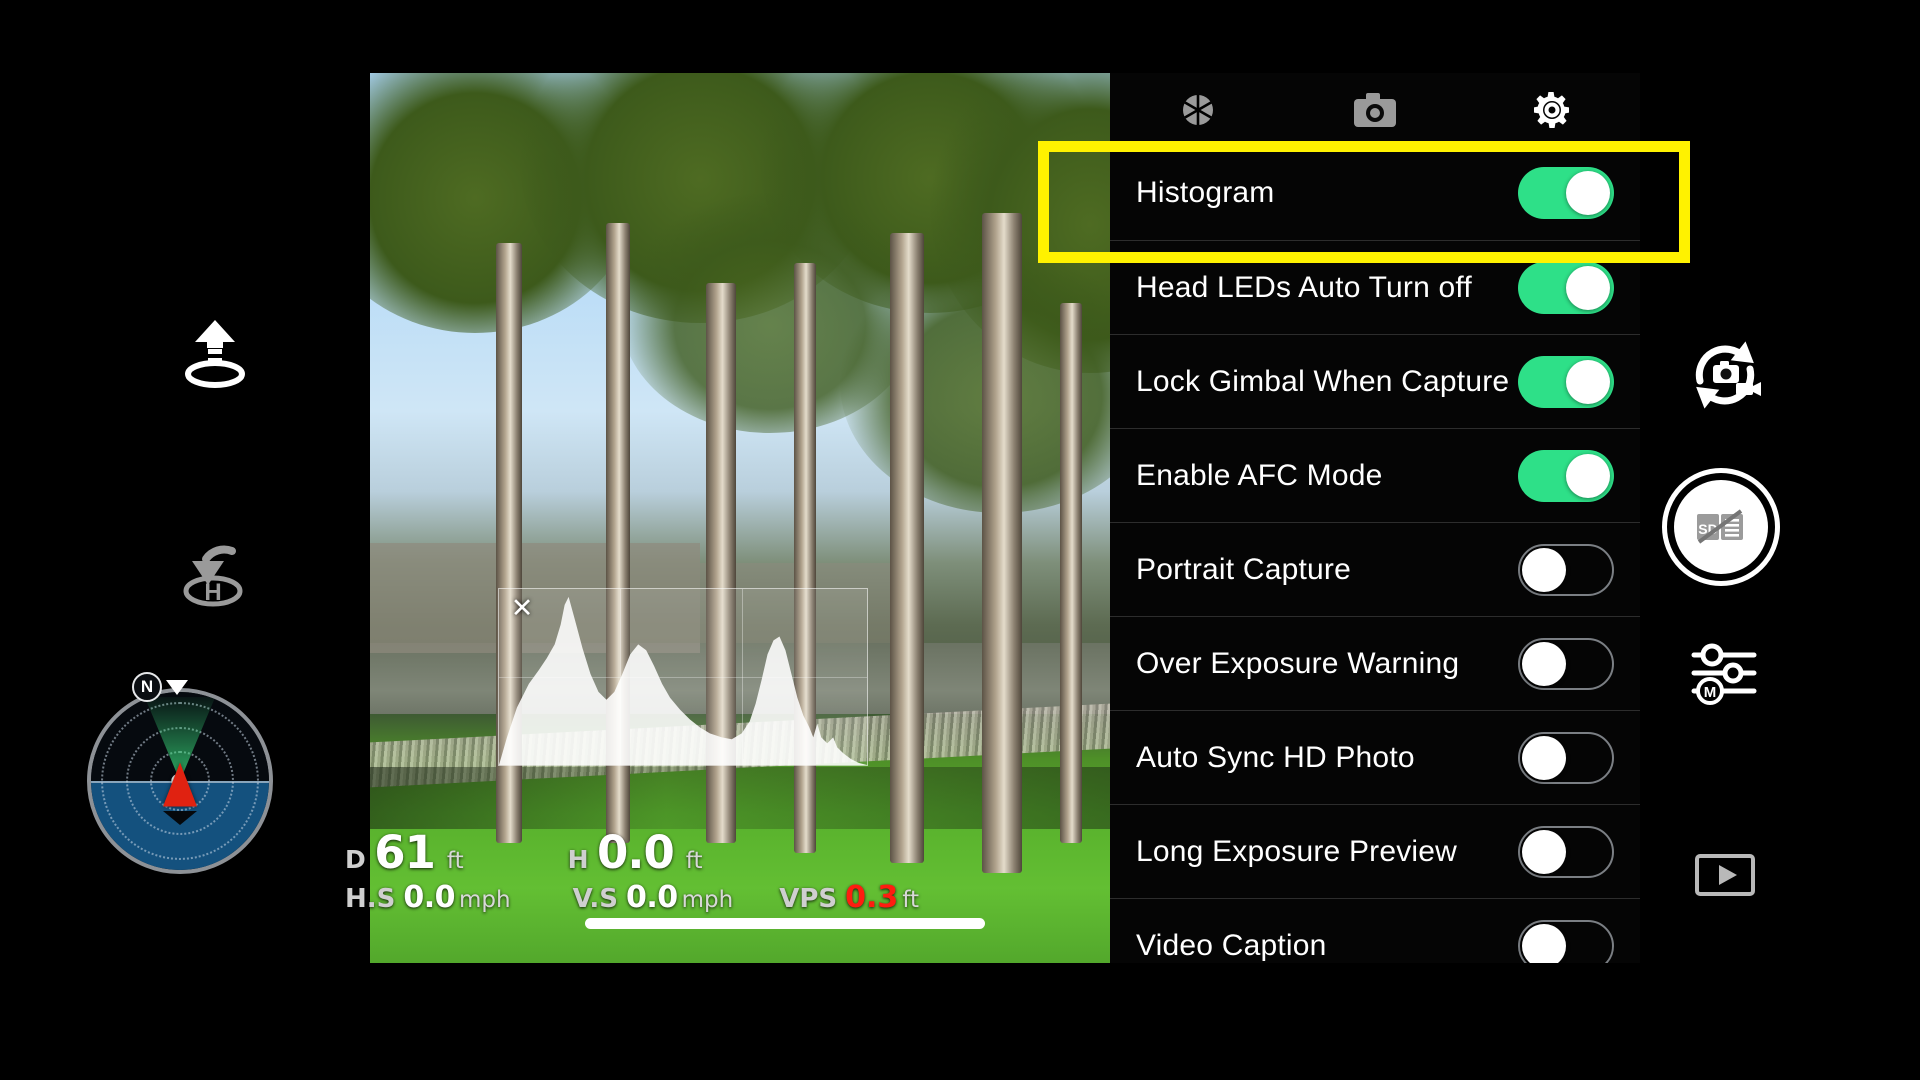 This screenshot has height=1080, width=1920. I want to click on sd-card-slash-icon: SD, so click(1720, 526).